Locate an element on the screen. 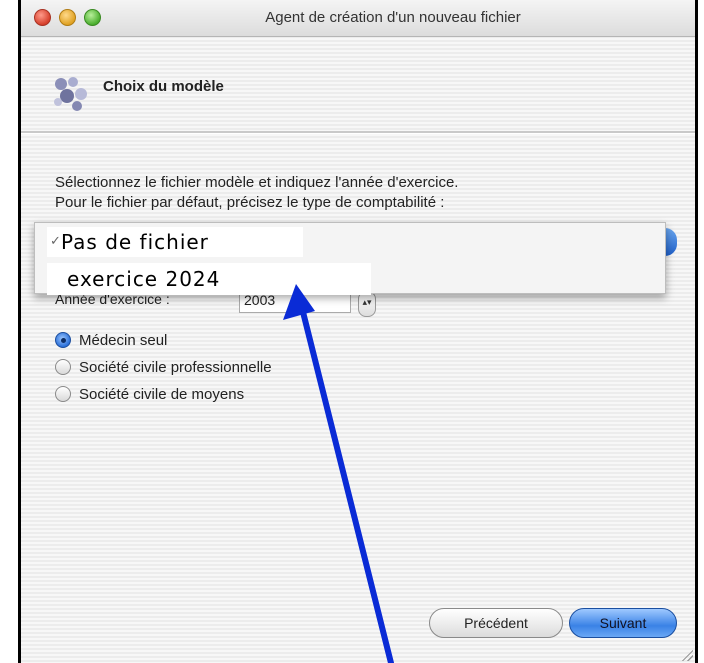 This screenshot has width=704, height=663. menu-item-label: exercice 2024 is located at coordinates (144, 279).